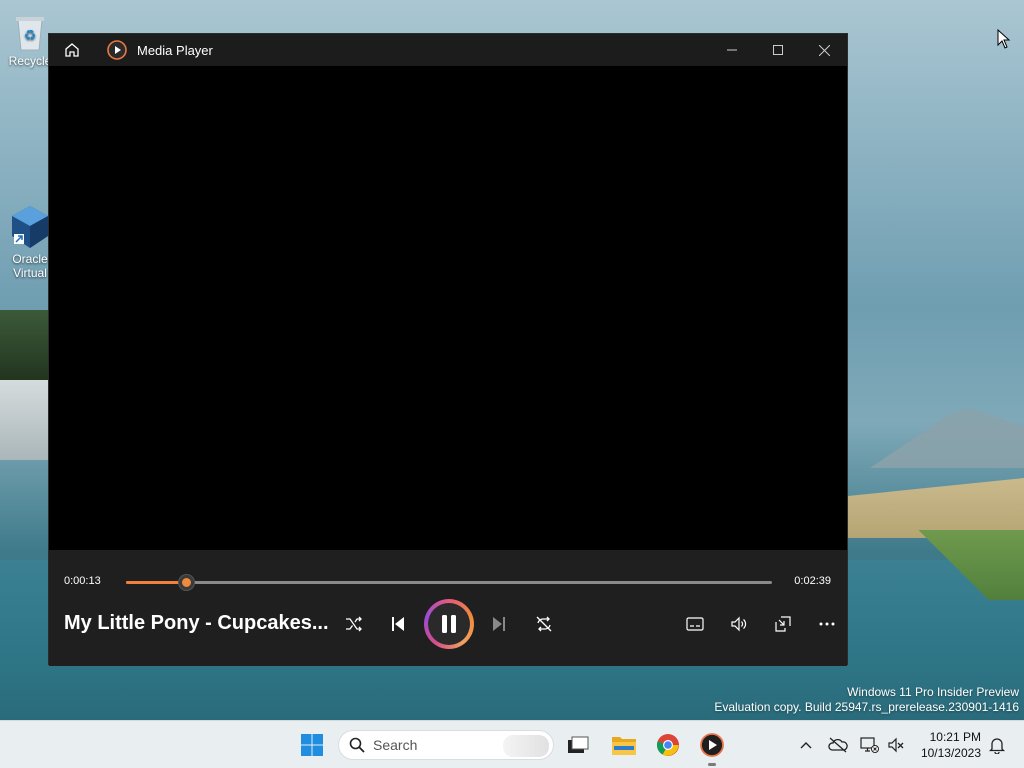 Image resolution: width=1024 pixels, height=768 pixels. I want to click on wallpaper-mountain, so click(947, 438).